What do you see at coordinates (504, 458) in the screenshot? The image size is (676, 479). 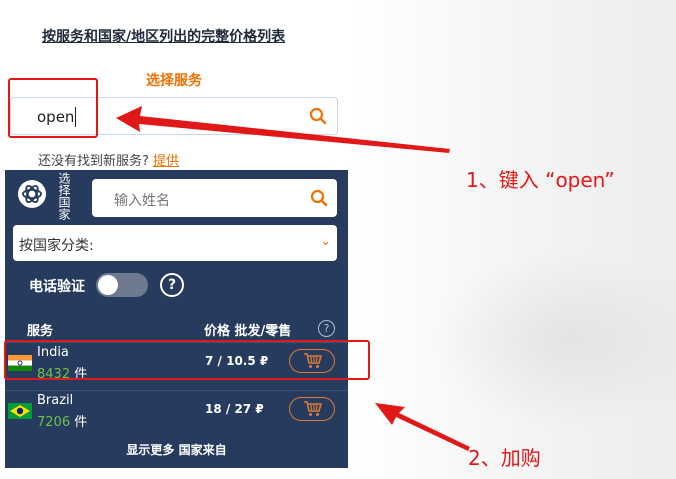 I see `annotation-step-2: 2、加购` at bounding box center [504, 458].